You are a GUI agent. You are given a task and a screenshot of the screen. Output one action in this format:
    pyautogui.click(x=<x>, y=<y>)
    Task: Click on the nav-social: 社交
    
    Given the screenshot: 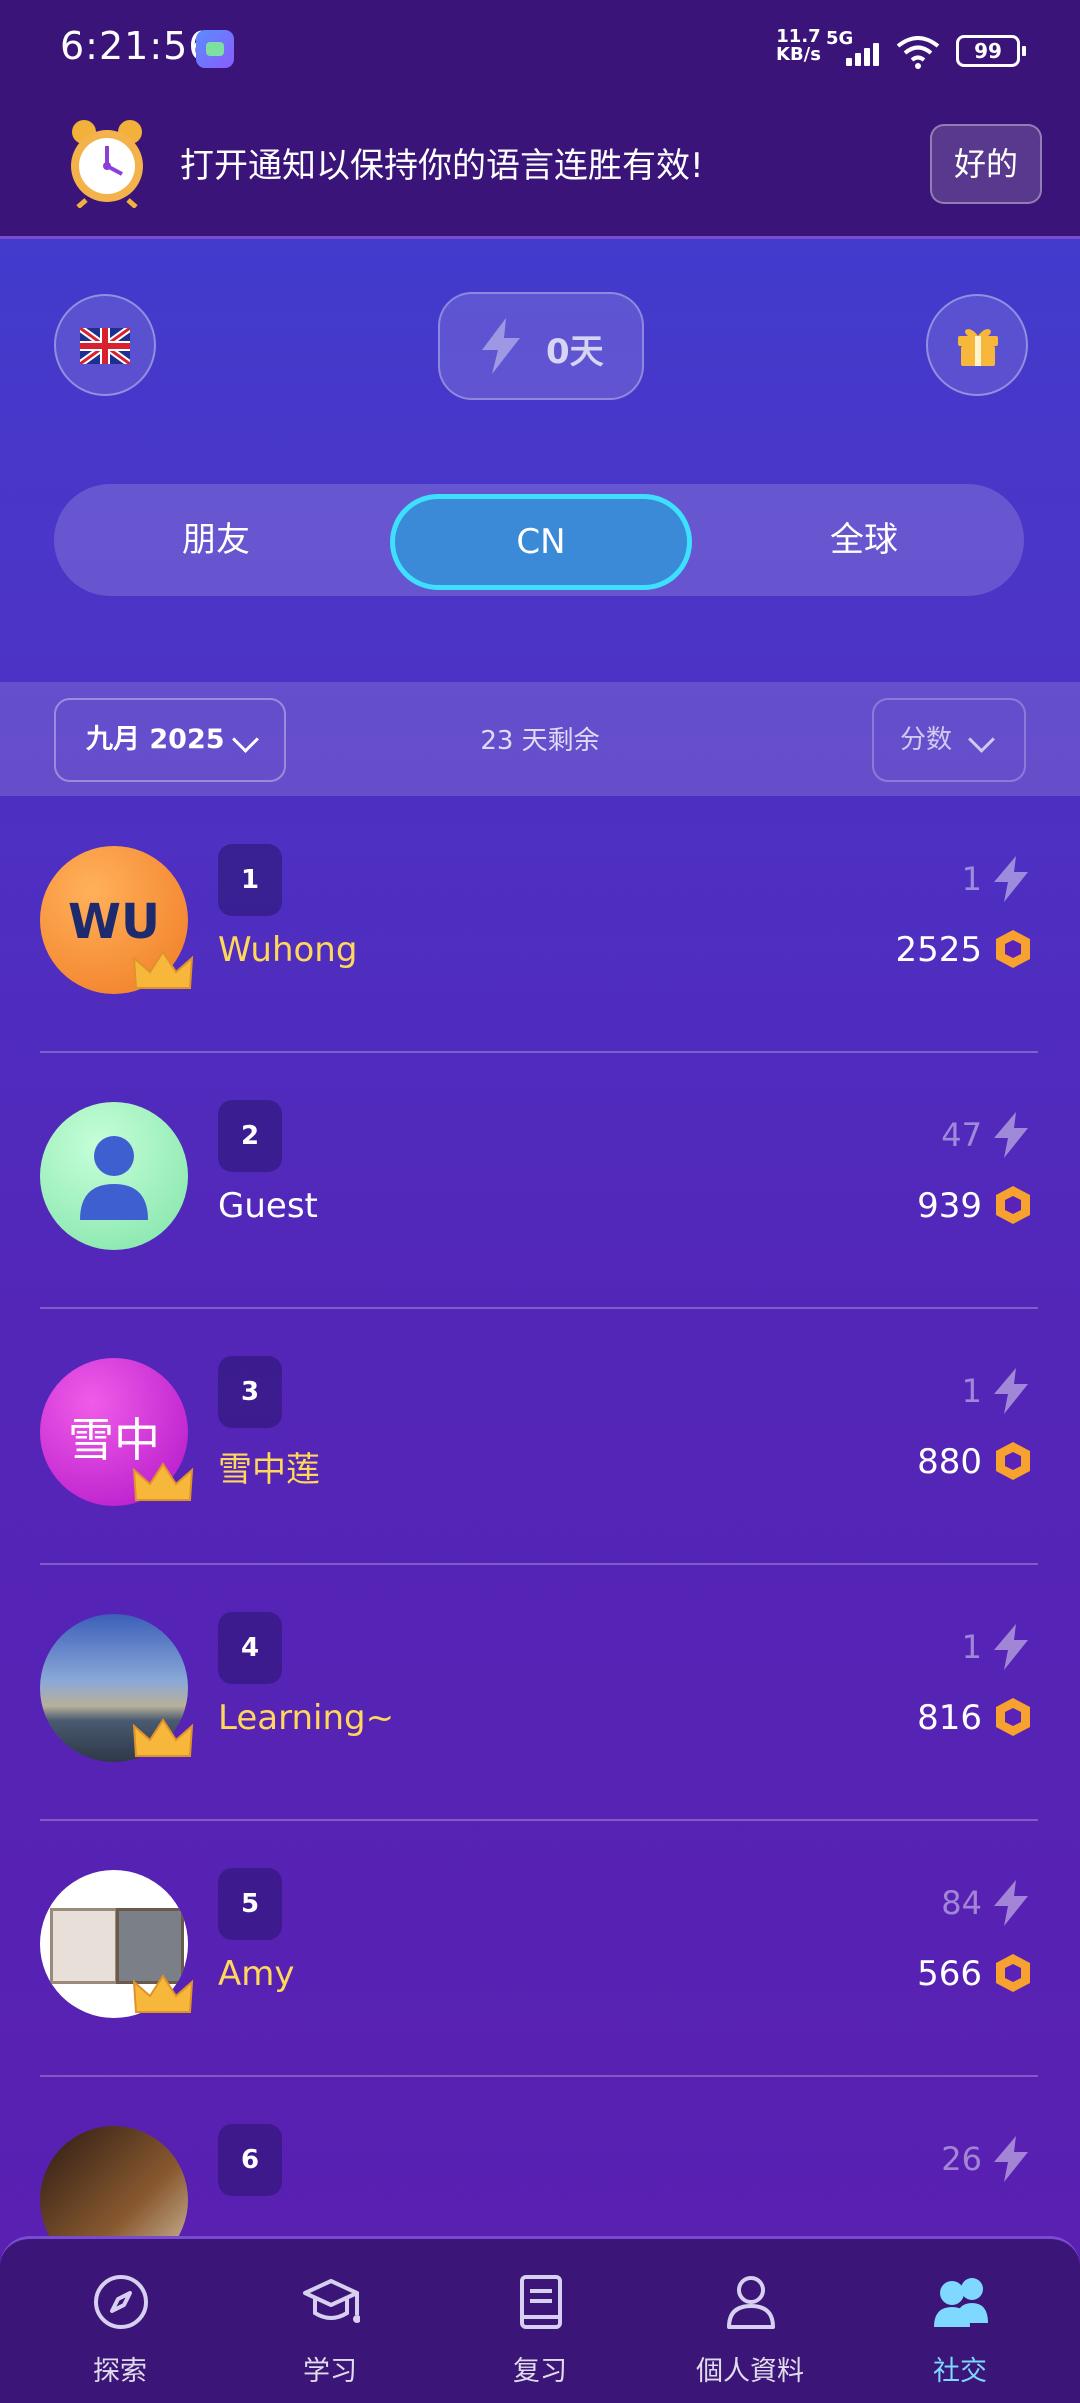 What is the action you would take?
    pyautogui.click(x=960, y=2321)
    